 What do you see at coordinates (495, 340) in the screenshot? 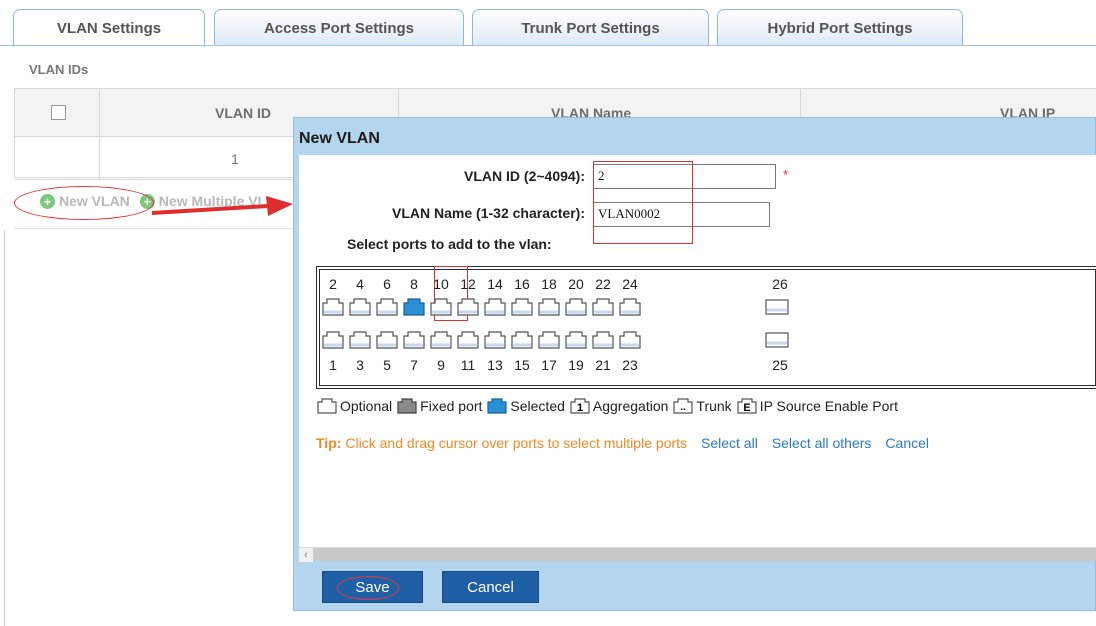
I see `port-13-icon` at bounding box center [495, 340].